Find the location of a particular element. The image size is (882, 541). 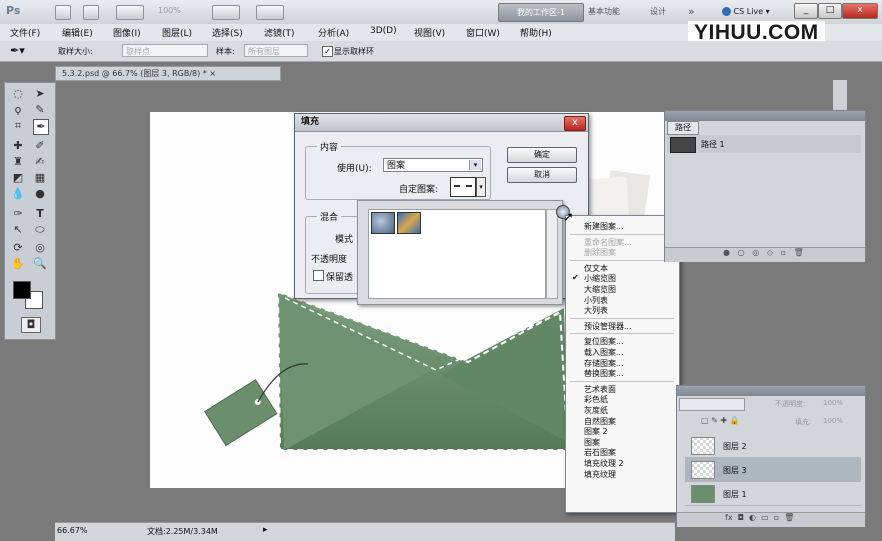

restore-button: □ is located at coordinates (830, 11).